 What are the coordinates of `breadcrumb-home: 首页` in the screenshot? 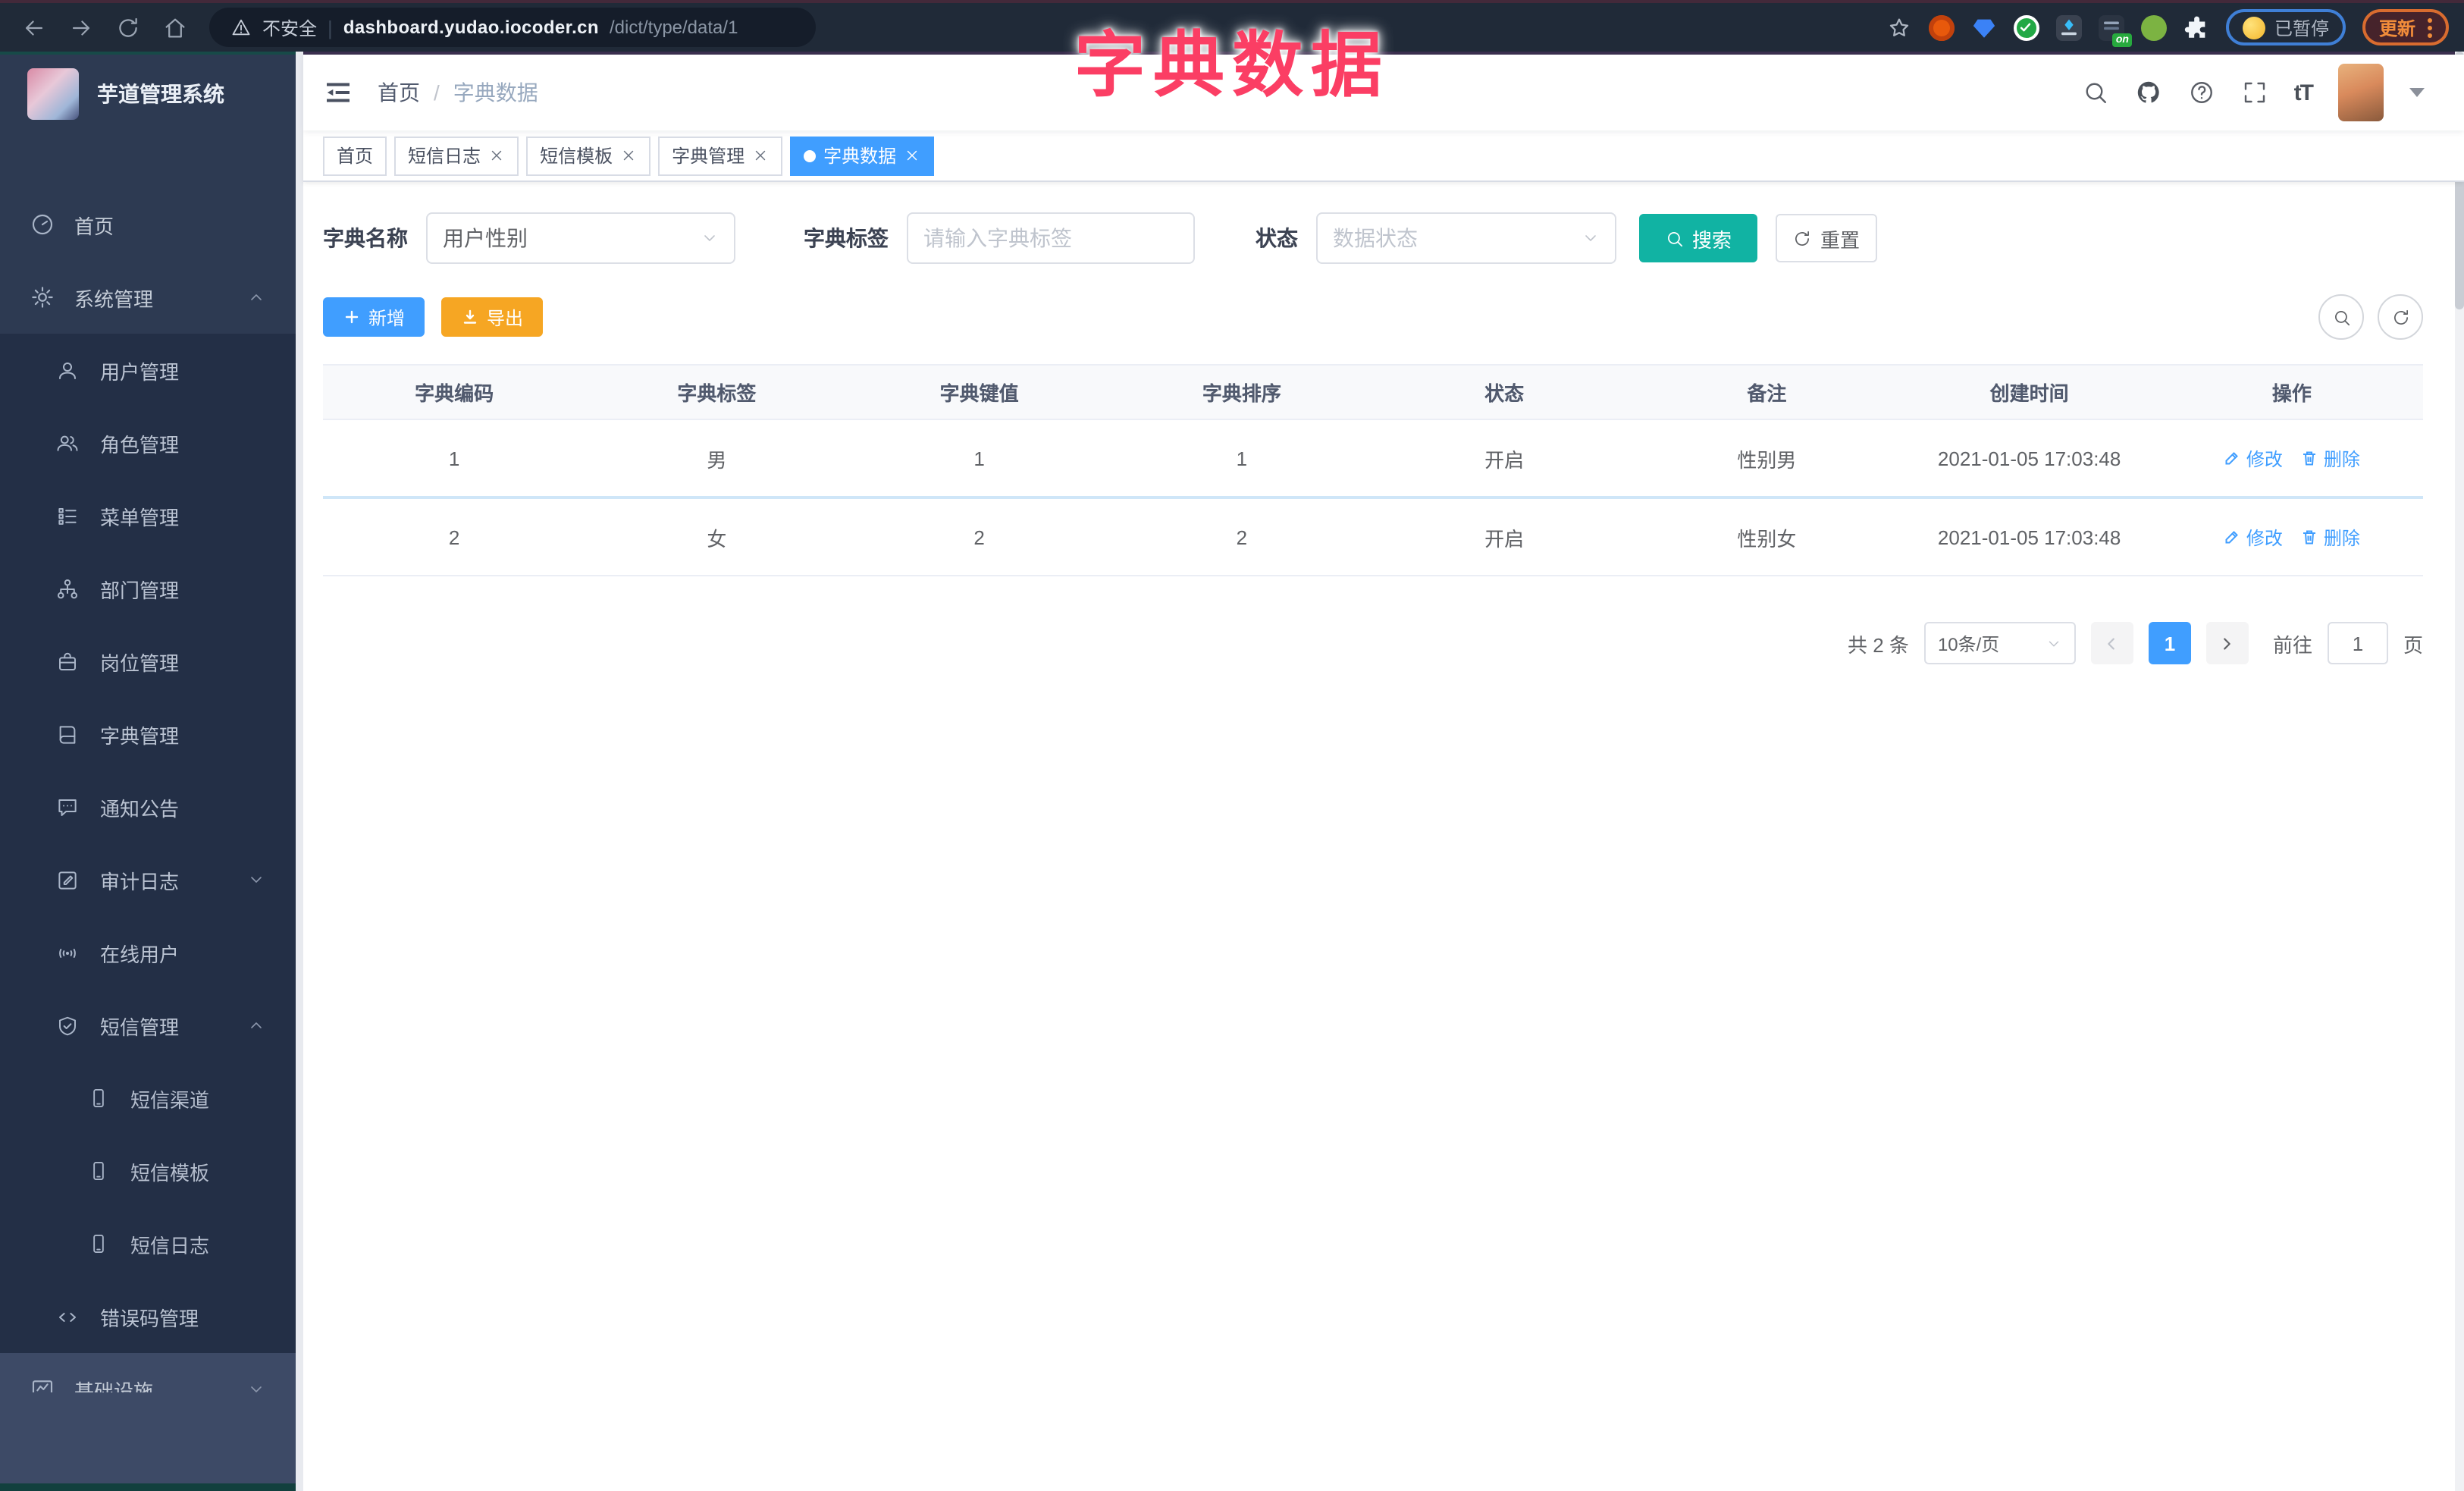 It's located at (399, 92).